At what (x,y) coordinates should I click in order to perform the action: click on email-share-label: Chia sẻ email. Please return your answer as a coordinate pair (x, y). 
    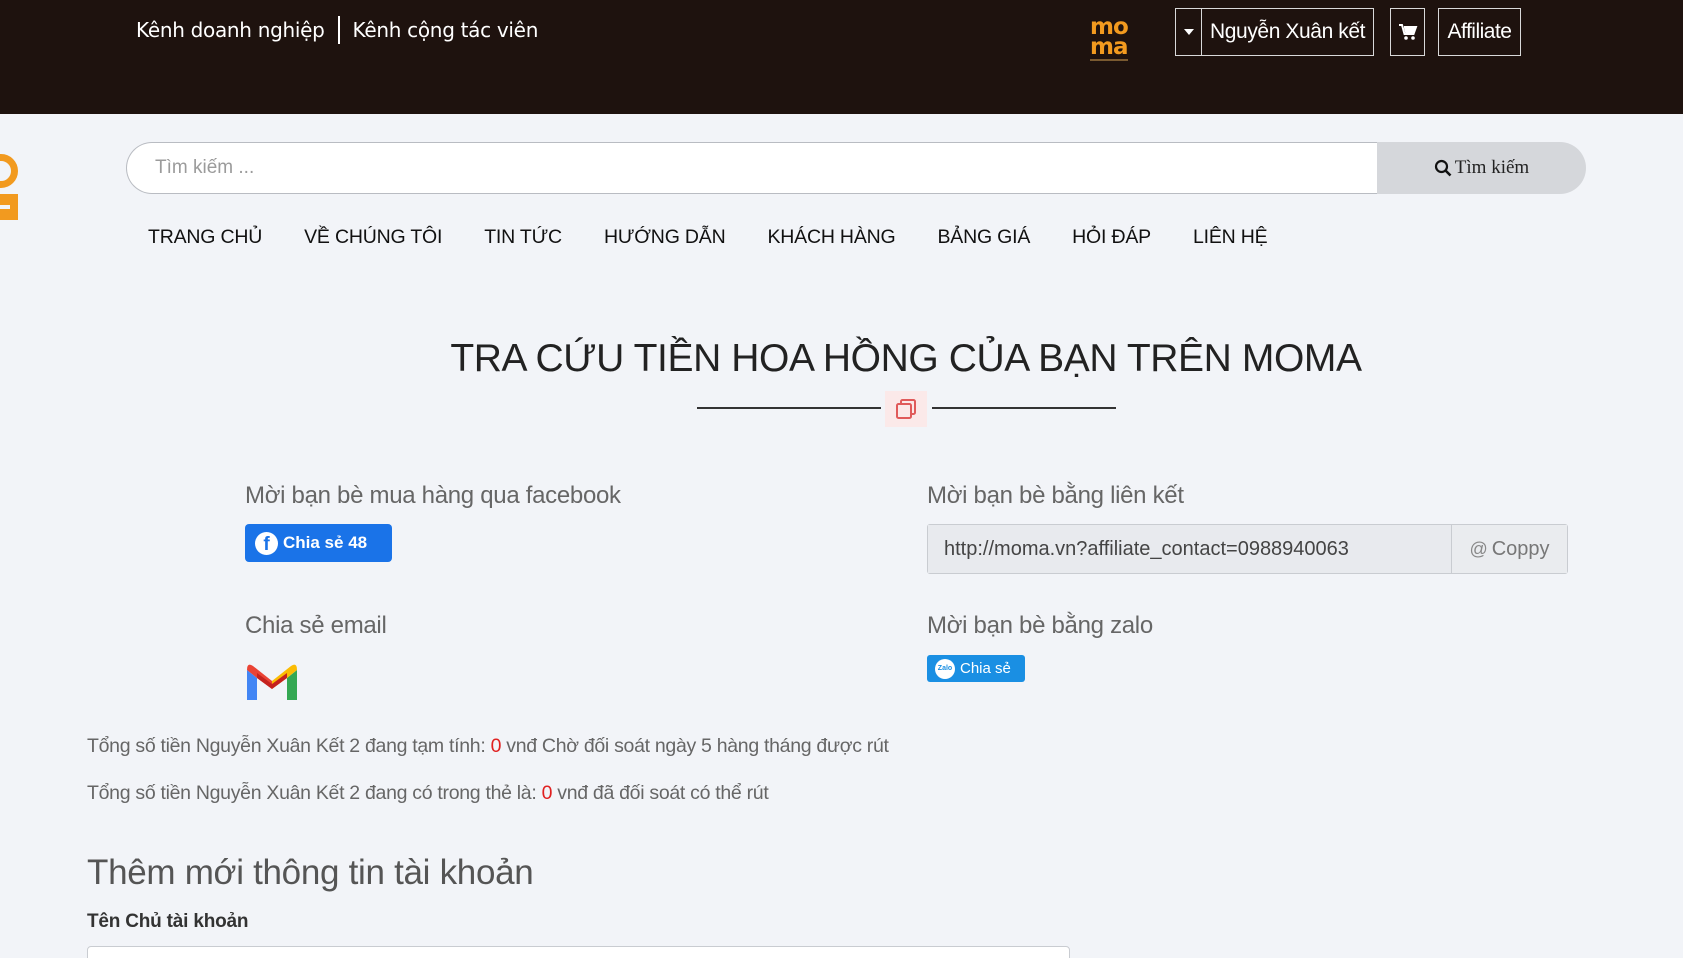
    Looking at the image, I should click on (316, 625).